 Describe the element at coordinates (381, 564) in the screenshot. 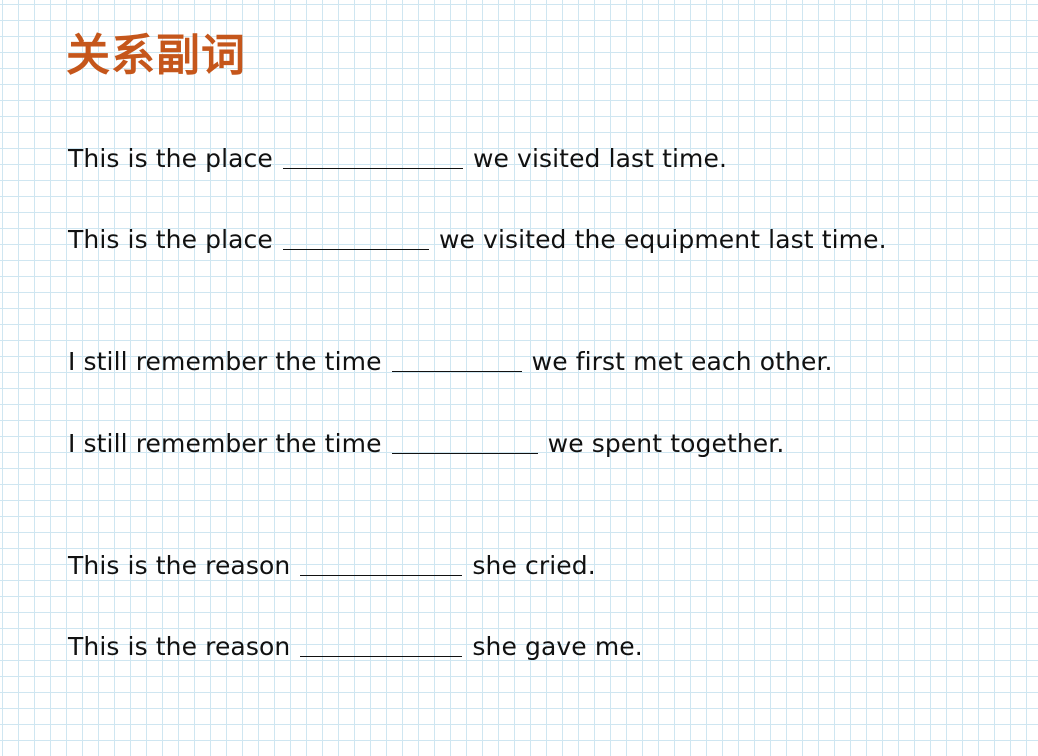

I see `sentence-5-blank` at that location.